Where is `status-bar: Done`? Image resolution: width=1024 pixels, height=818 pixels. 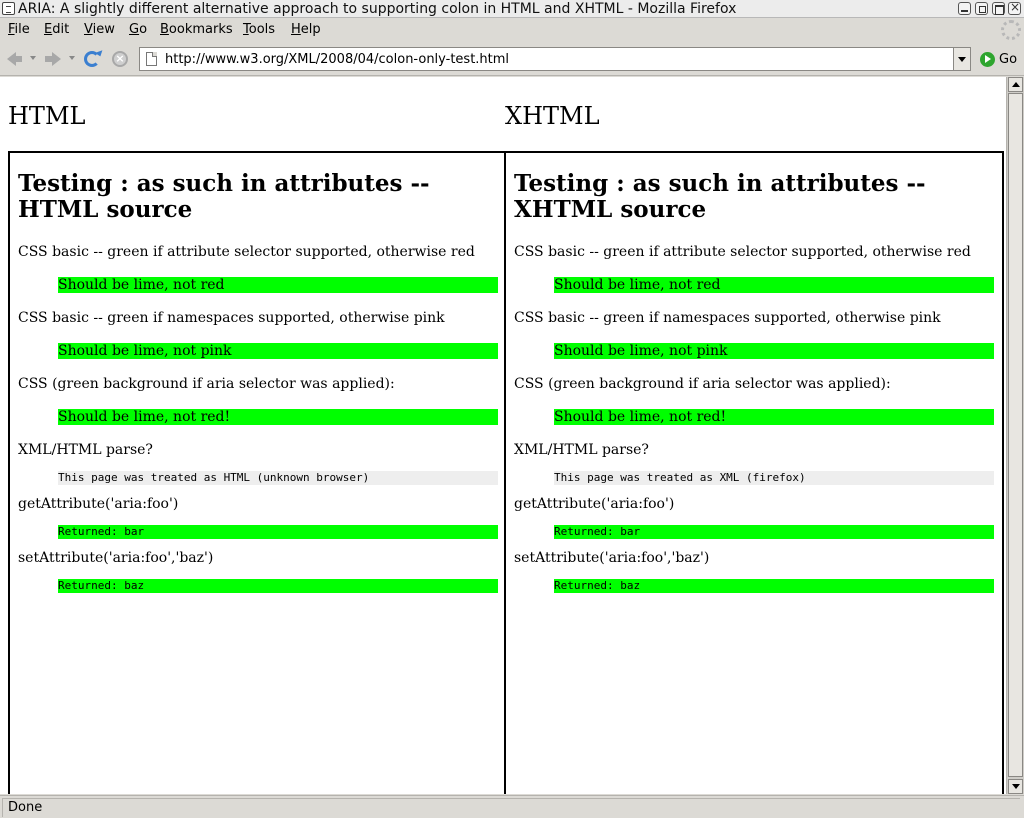 status-bar: Done is located at coordinates (512, 806).